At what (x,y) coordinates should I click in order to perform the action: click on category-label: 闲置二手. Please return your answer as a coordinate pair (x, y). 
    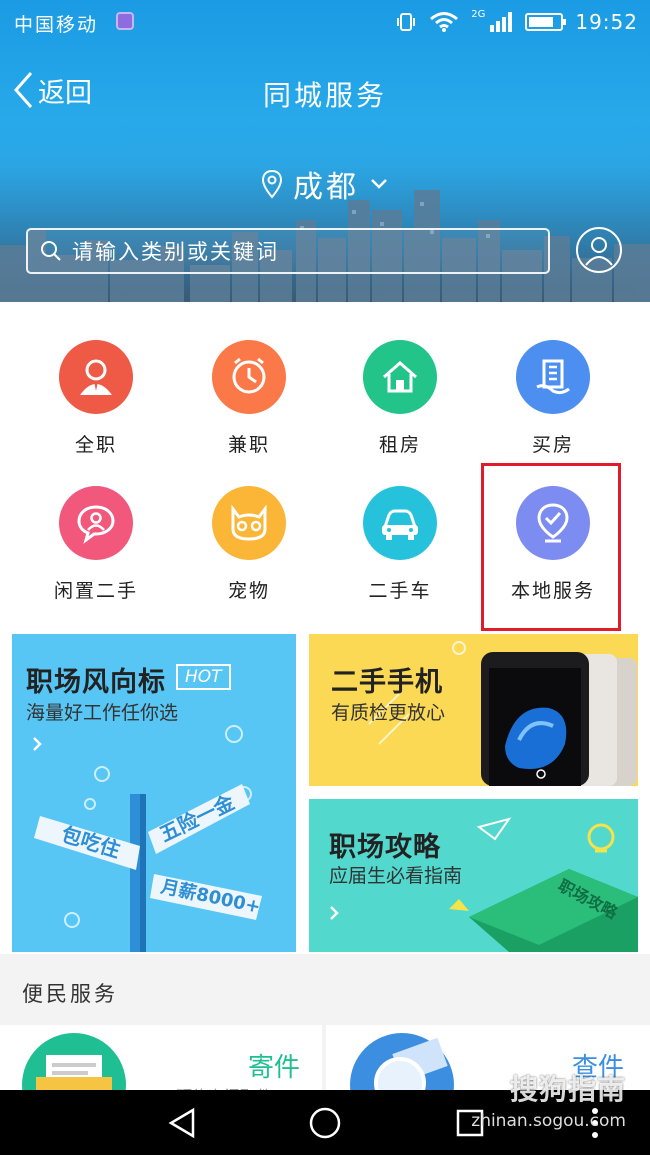
    Looking at the image, I should click on (95, 591).